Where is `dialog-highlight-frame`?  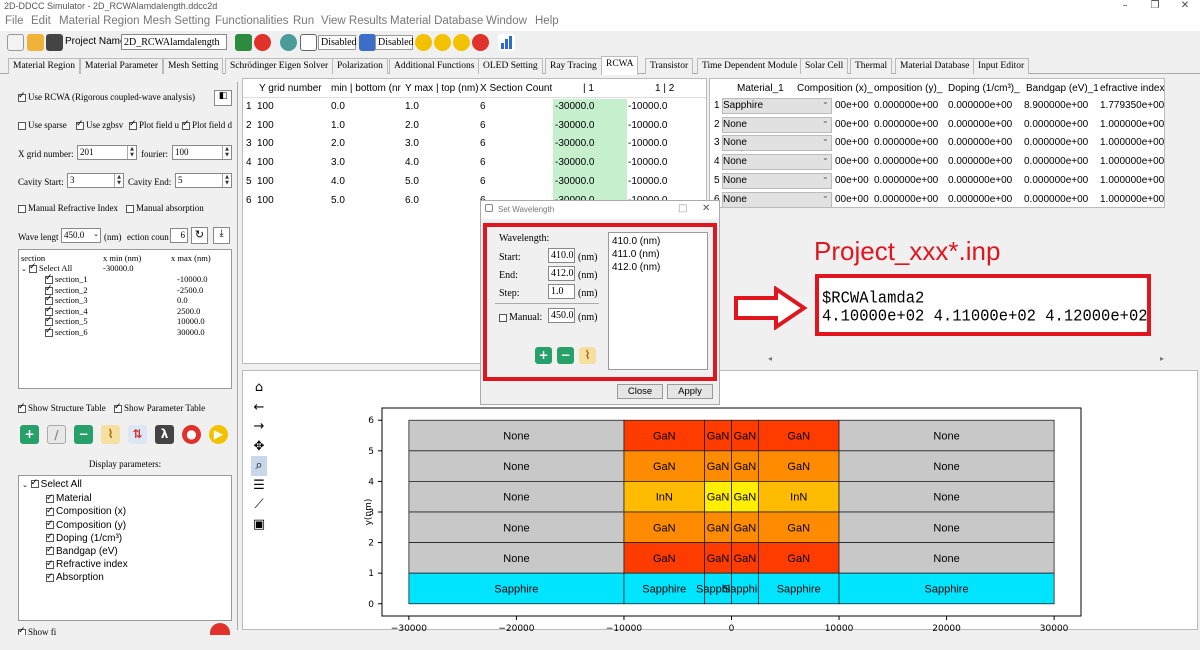 dialog-highlight-frame is located at coordinates (600, 302).